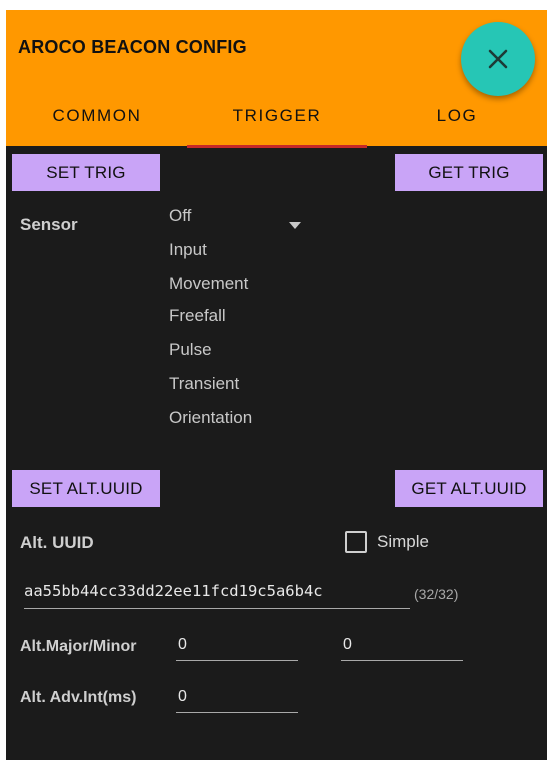 This screenshot has width=555, height=766. Describe the element at coordinates (402, 648) in the screenshot. I see `alt-minor-input: 0` at that location.